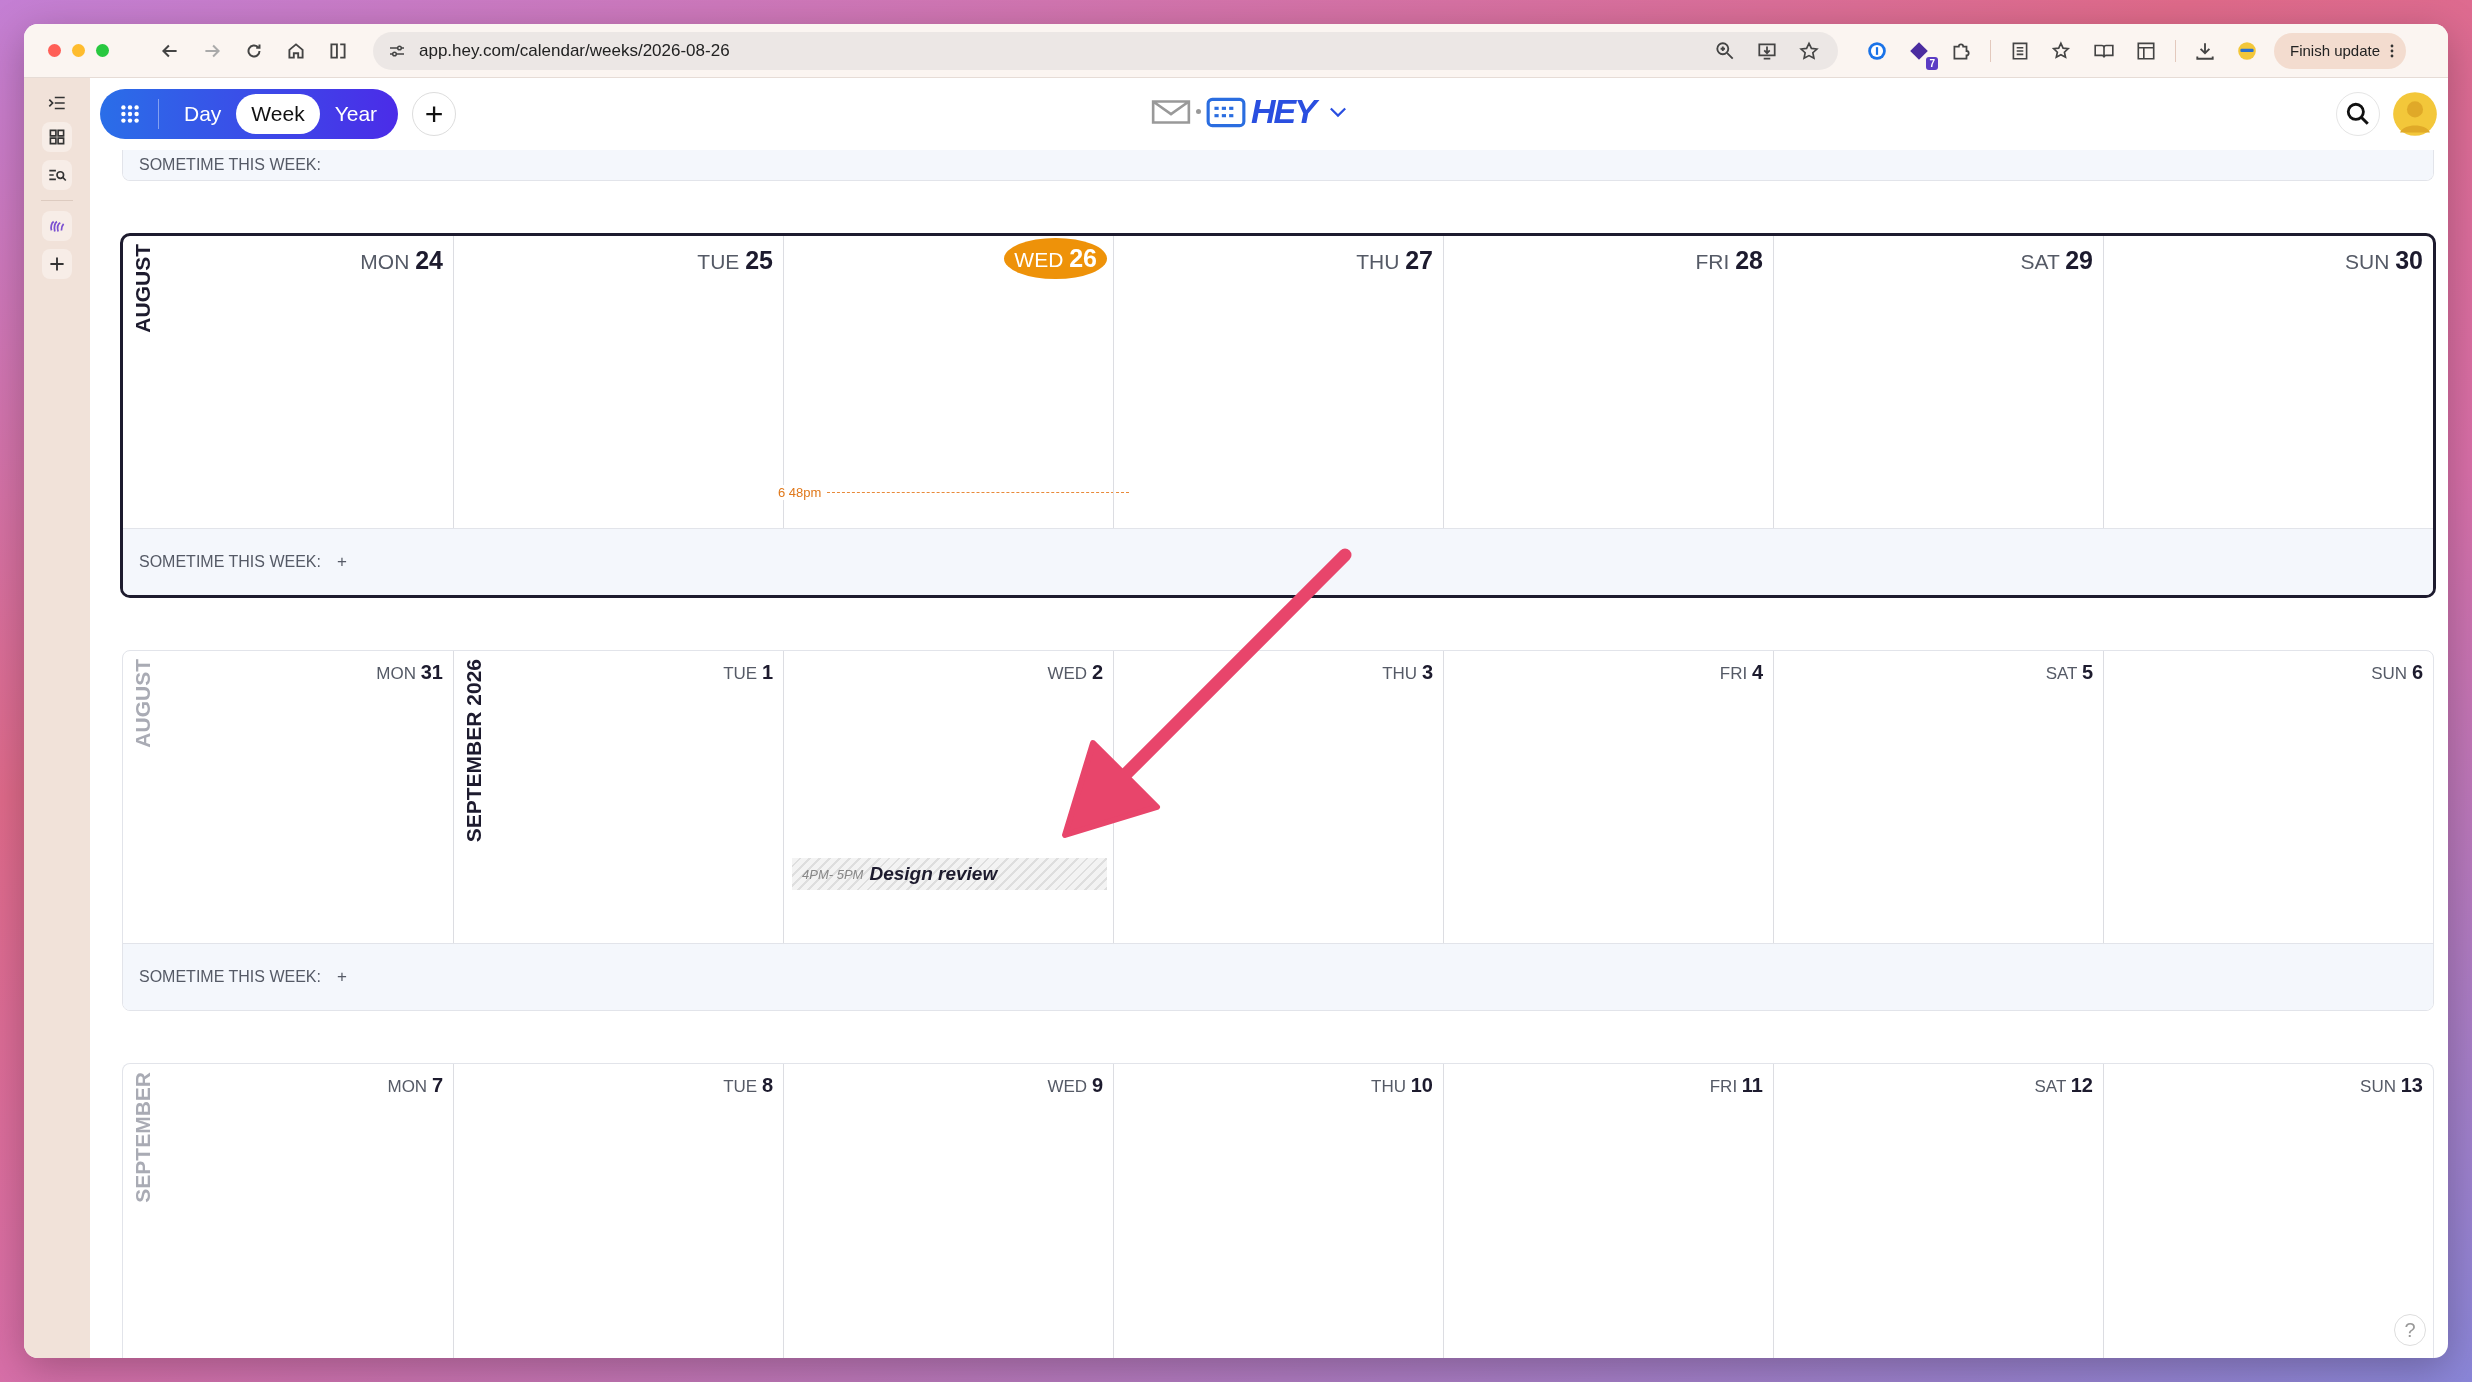 The height and width of the screenshot is (1382, 2472). I want to click on address-bar: app.hey.com/calendar/weeks/2026-08-26, so click(1105, 50).